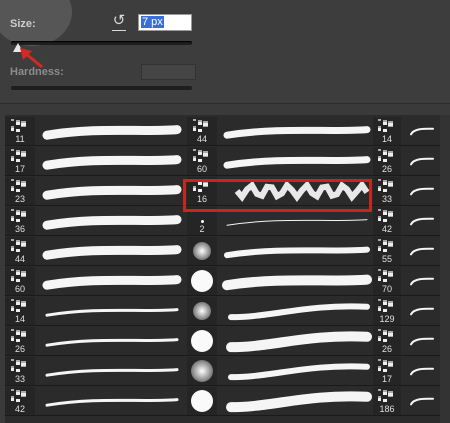 This screenshot has width=450, height=423. What do you see at coordinates (19, 259) in the screenshot?
I see `preset-size-label: 44` at bounding box center [19, 259].